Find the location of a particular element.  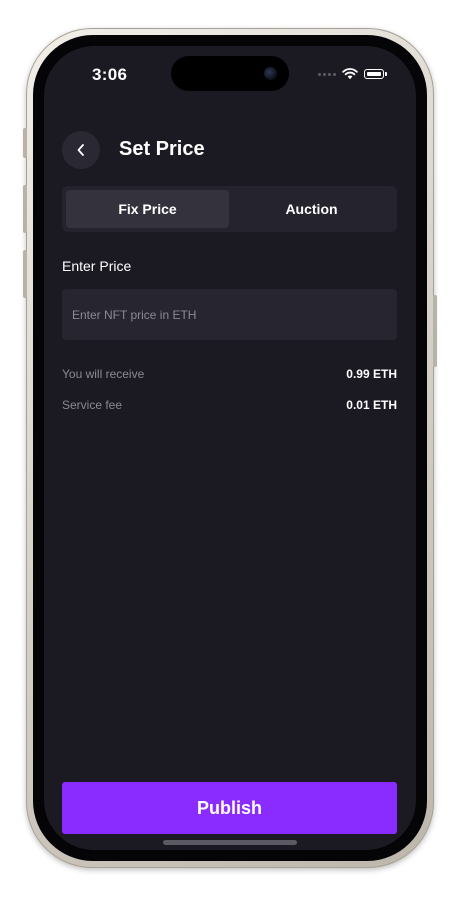

publish-button: Publish is located at coordinates (229, 808).